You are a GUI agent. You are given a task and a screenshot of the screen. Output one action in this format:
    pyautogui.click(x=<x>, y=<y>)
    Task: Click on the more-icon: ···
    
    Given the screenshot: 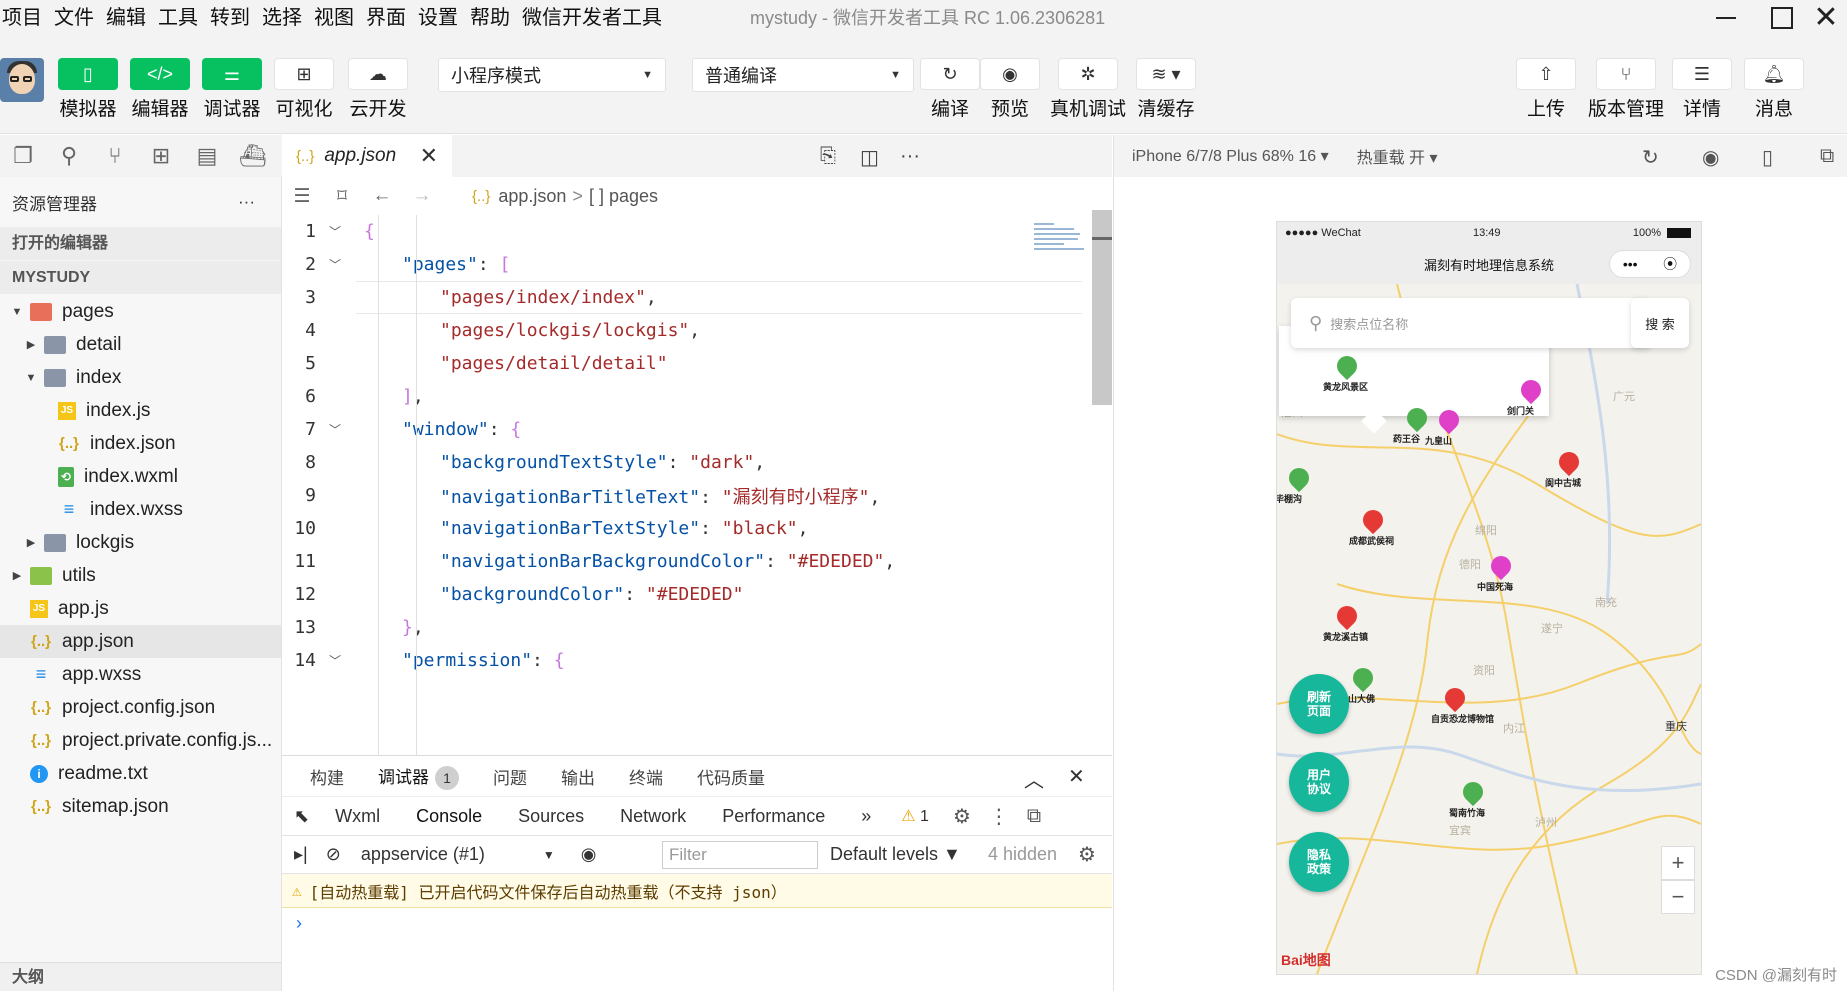 What is the action you would take?
    pyautogui.click(x=246, y=202)
    